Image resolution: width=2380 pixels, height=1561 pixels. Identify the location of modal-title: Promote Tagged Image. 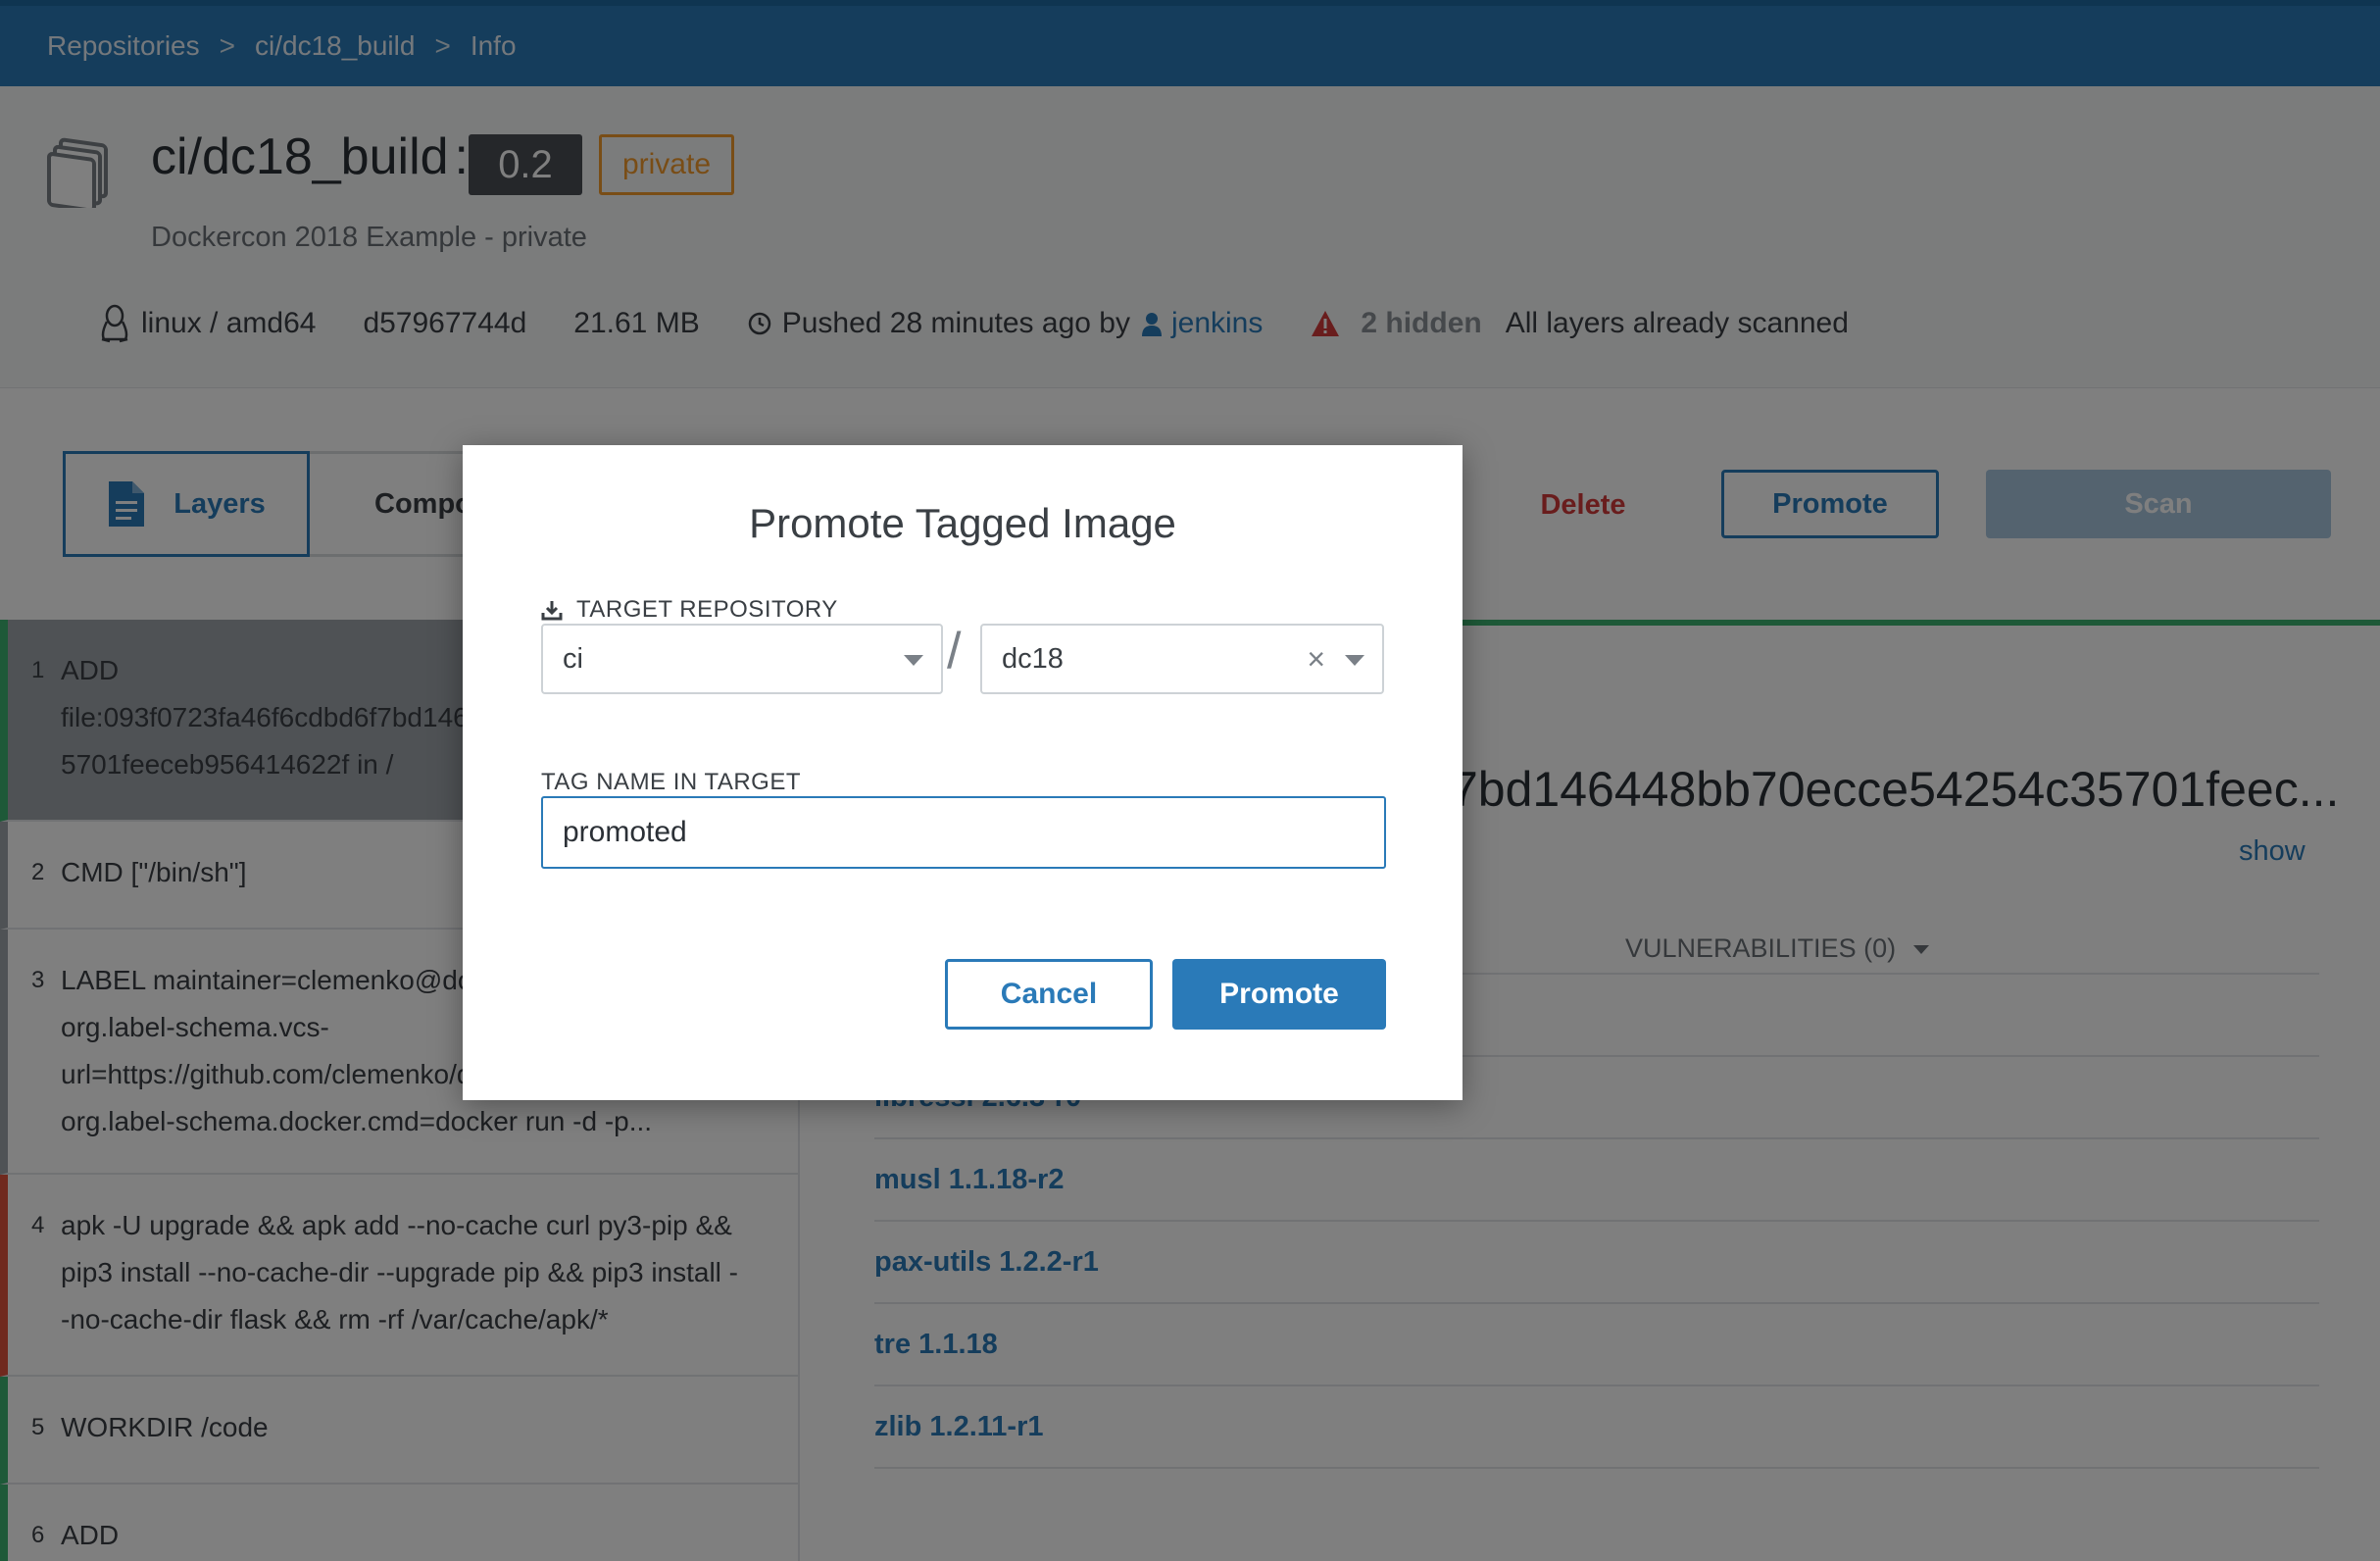
(962, 523).